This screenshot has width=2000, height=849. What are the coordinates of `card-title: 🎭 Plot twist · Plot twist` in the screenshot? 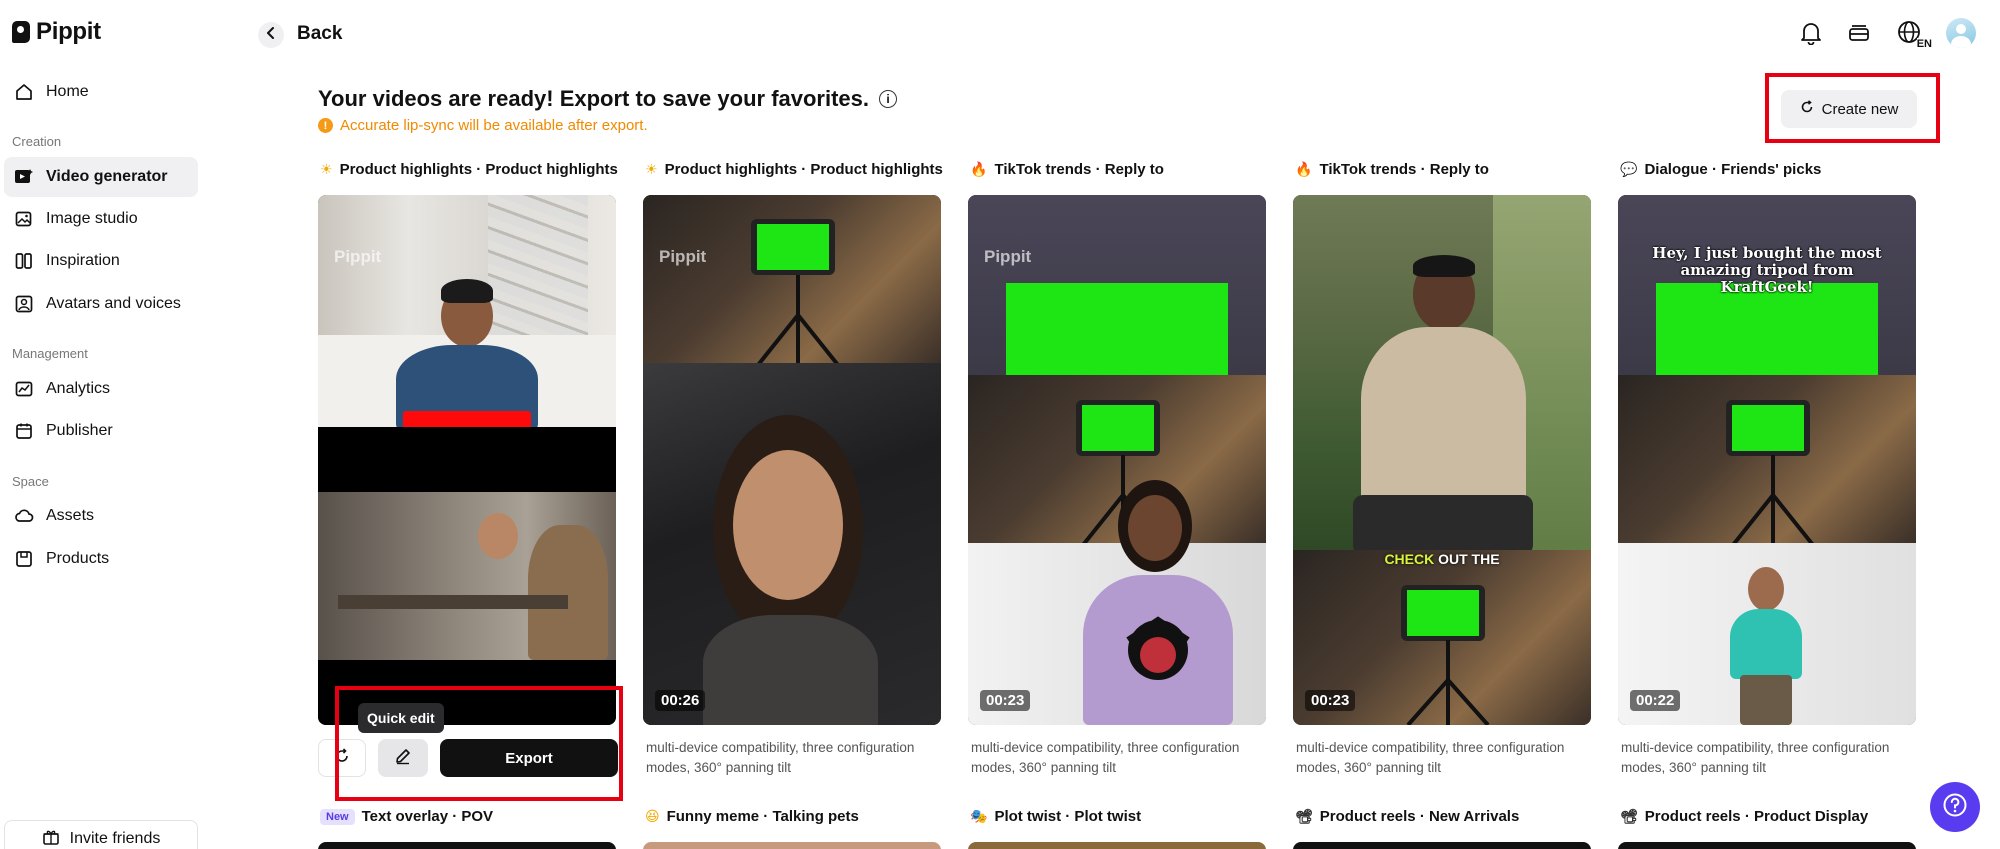 It's located at (1055, 816).